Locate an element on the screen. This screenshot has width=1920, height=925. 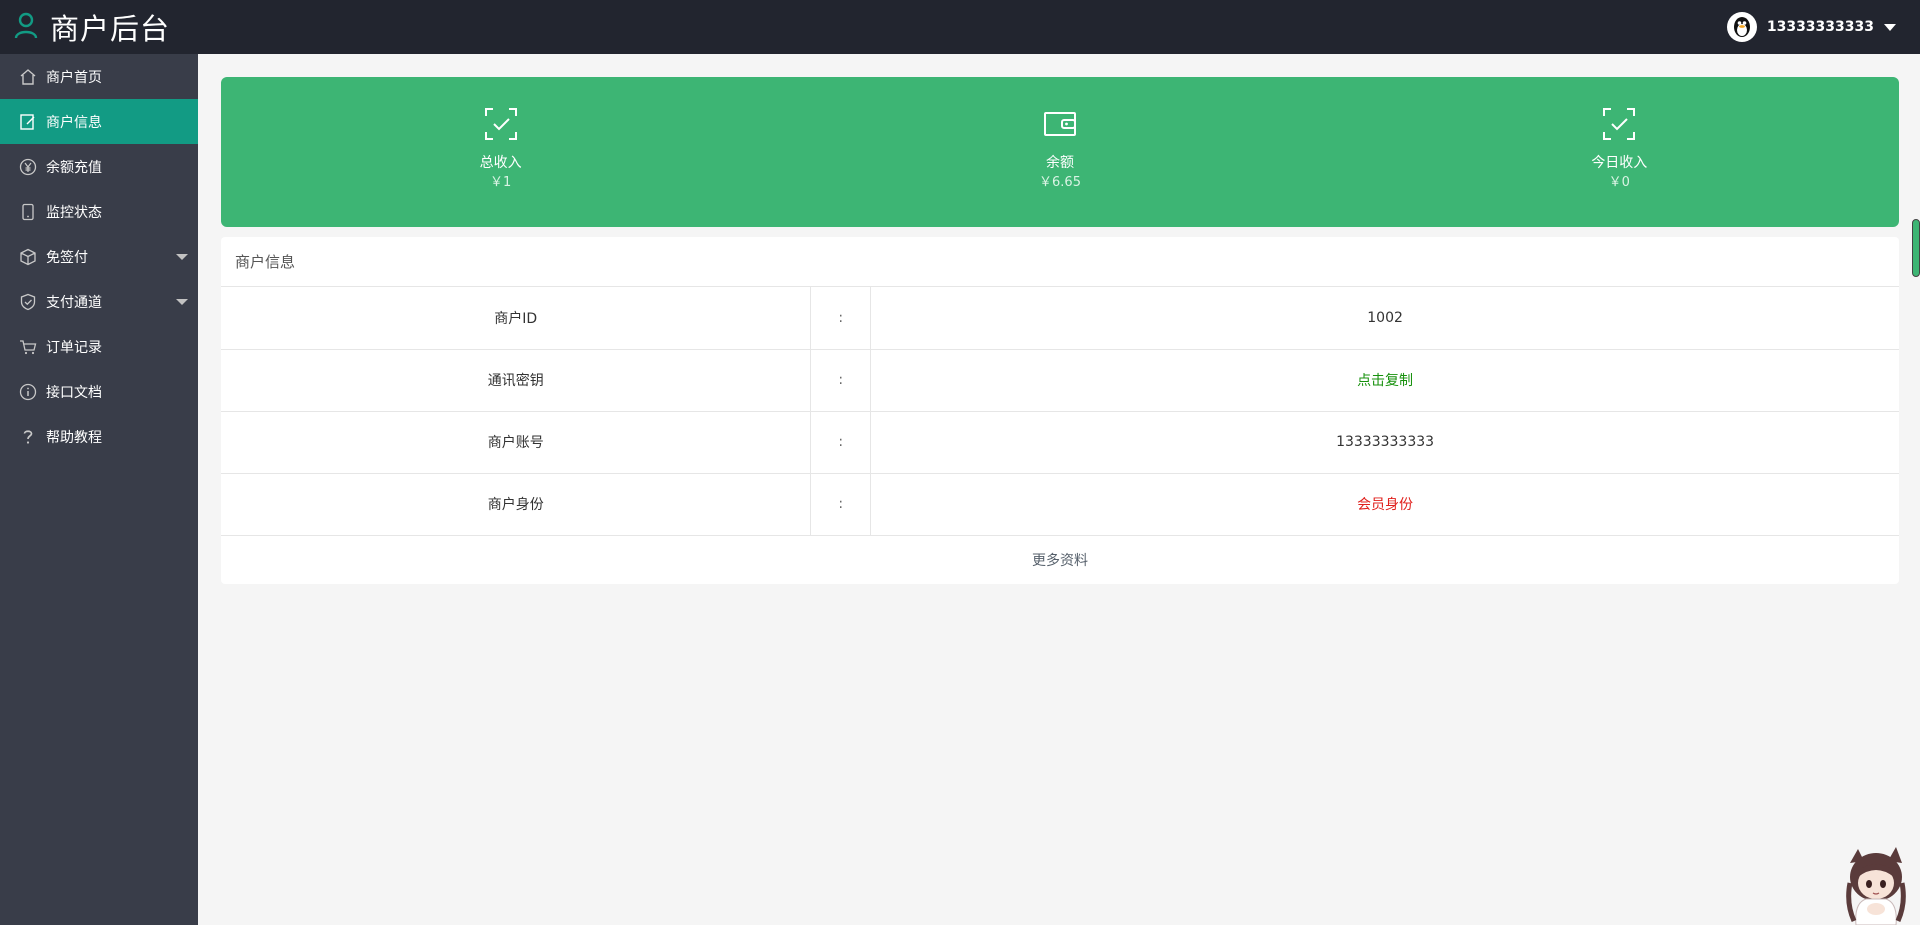
phone-icon is located at coordinates (28, 212).